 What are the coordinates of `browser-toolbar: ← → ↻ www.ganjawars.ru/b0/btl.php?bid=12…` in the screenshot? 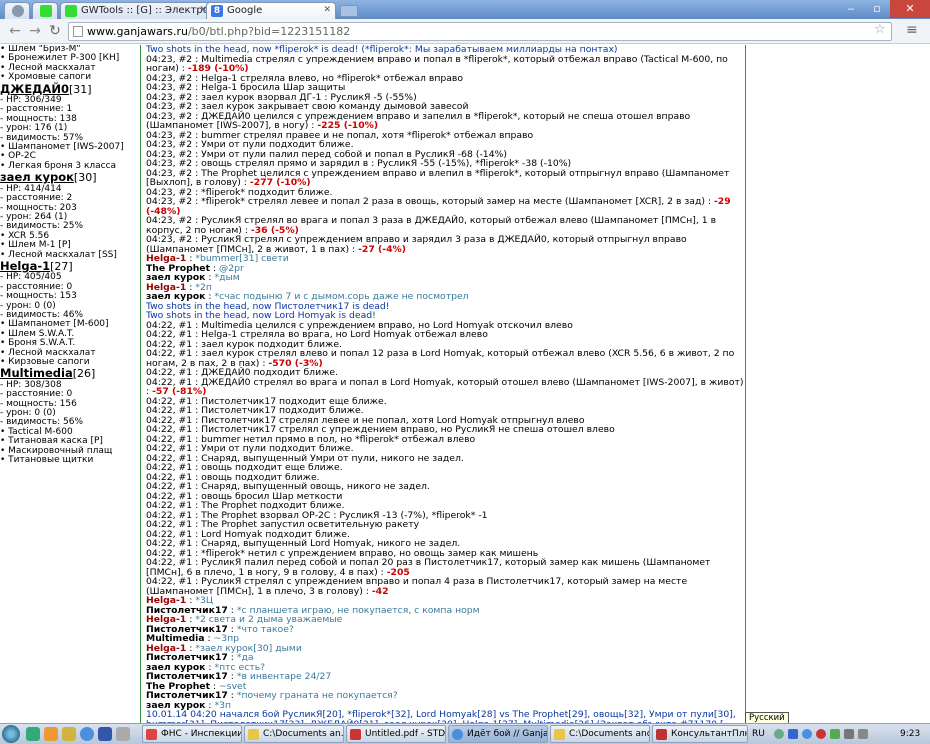 It's located at (465, 31).